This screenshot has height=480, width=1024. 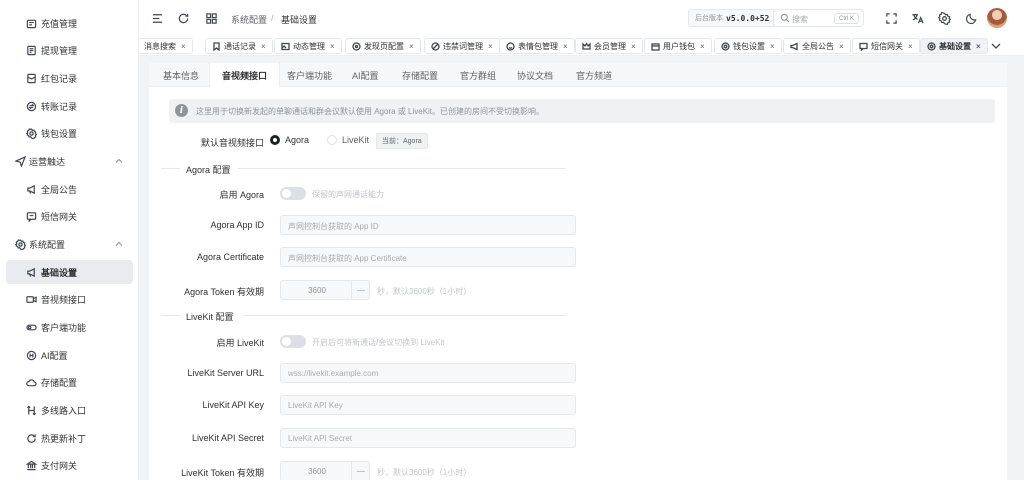 What do you see at coordinates (378, 342) in the screenshot?
I see `livekit-enable-hint: 开启后可将新通话/会议切换到 LiveKit` at bounding box center [378, 342].